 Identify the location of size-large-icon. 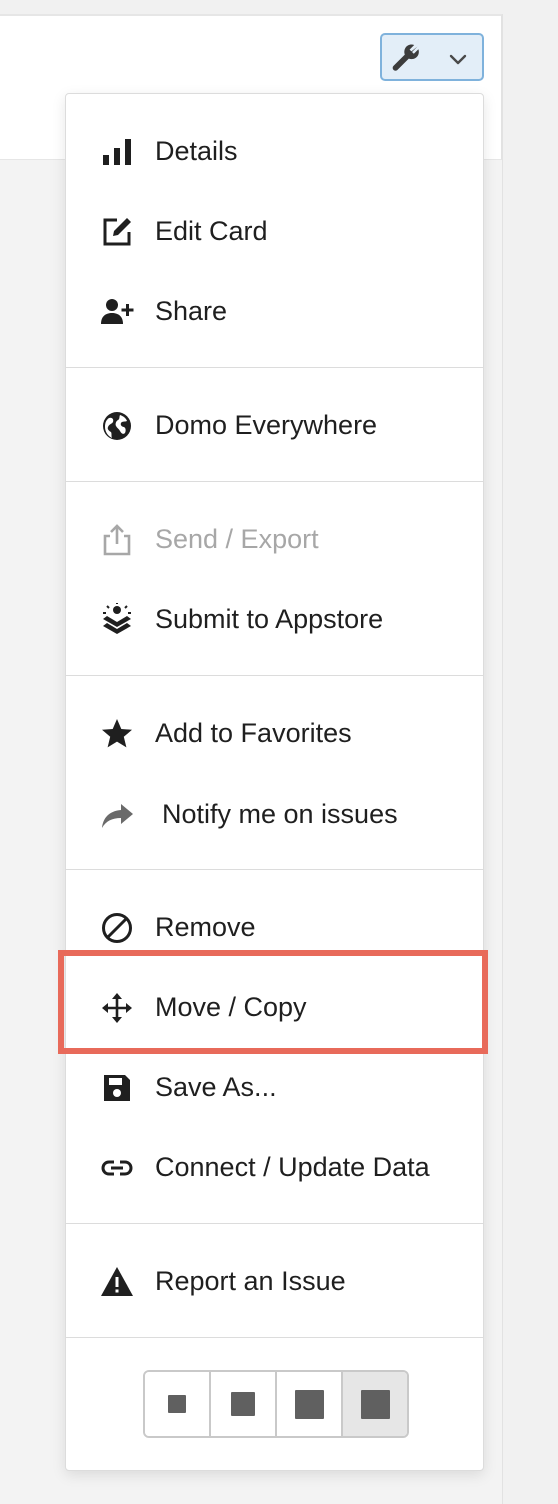
(309, 1404).